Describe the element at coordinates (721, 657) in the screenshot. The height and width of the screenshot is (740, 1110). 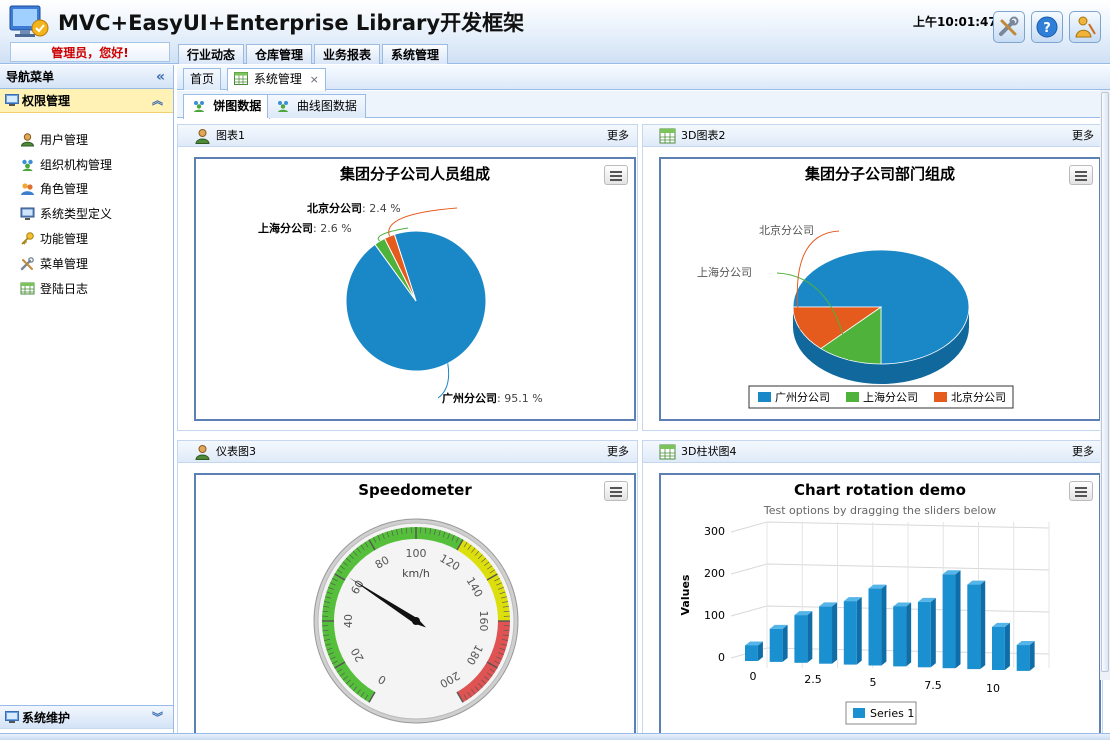
I see `y-tick-label: 0` at that location.